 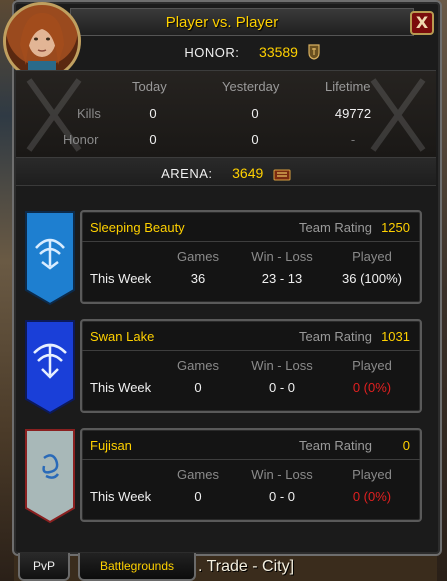 I want to click on column-today: Today, so click(x=149, y=86).